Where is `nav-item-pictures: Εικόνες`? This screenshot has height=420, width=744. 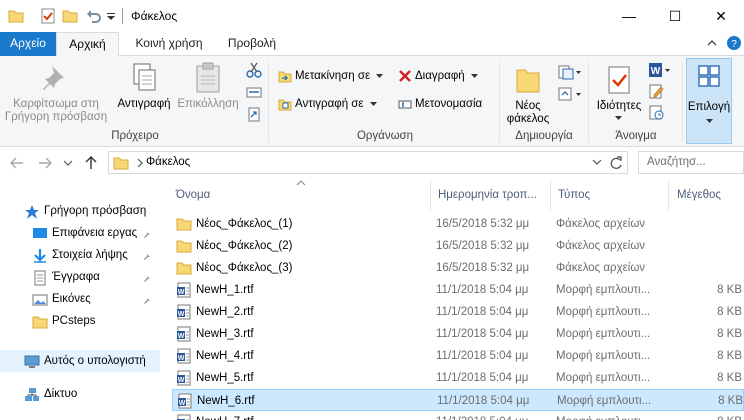
nav-item-pictures: Εικόνες is located at coordinates (80, 299).